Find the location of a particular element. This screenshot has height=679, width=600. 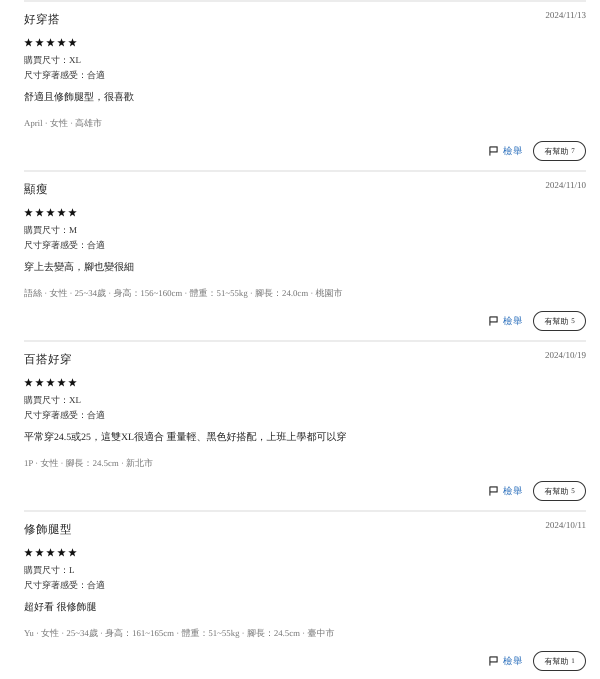

review-title: 修飾腿型 is located at coordinates (48, 530).